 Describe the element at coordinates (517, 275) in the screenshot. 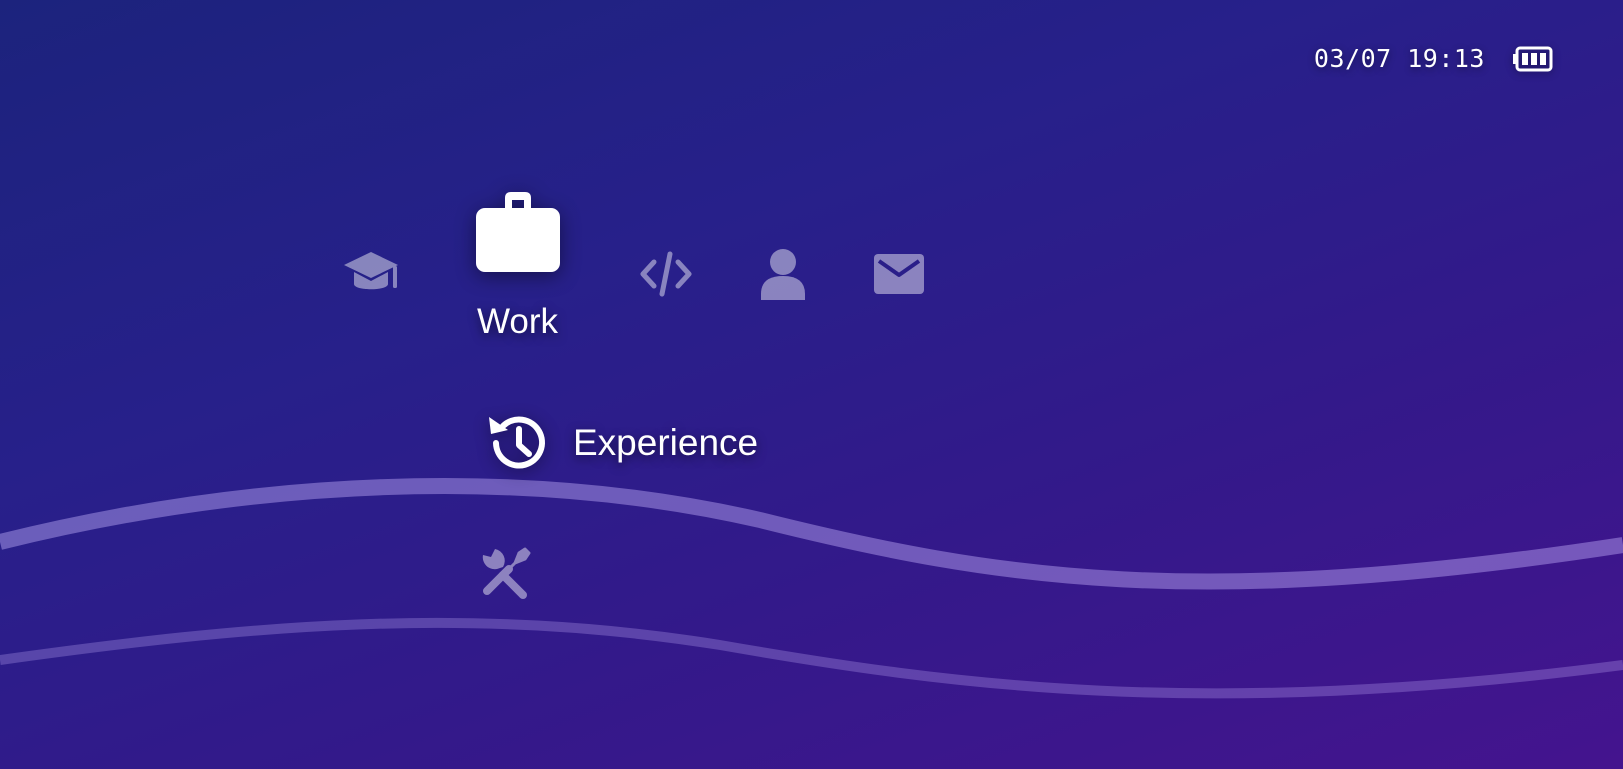

I see `category-work: Work` at that location.